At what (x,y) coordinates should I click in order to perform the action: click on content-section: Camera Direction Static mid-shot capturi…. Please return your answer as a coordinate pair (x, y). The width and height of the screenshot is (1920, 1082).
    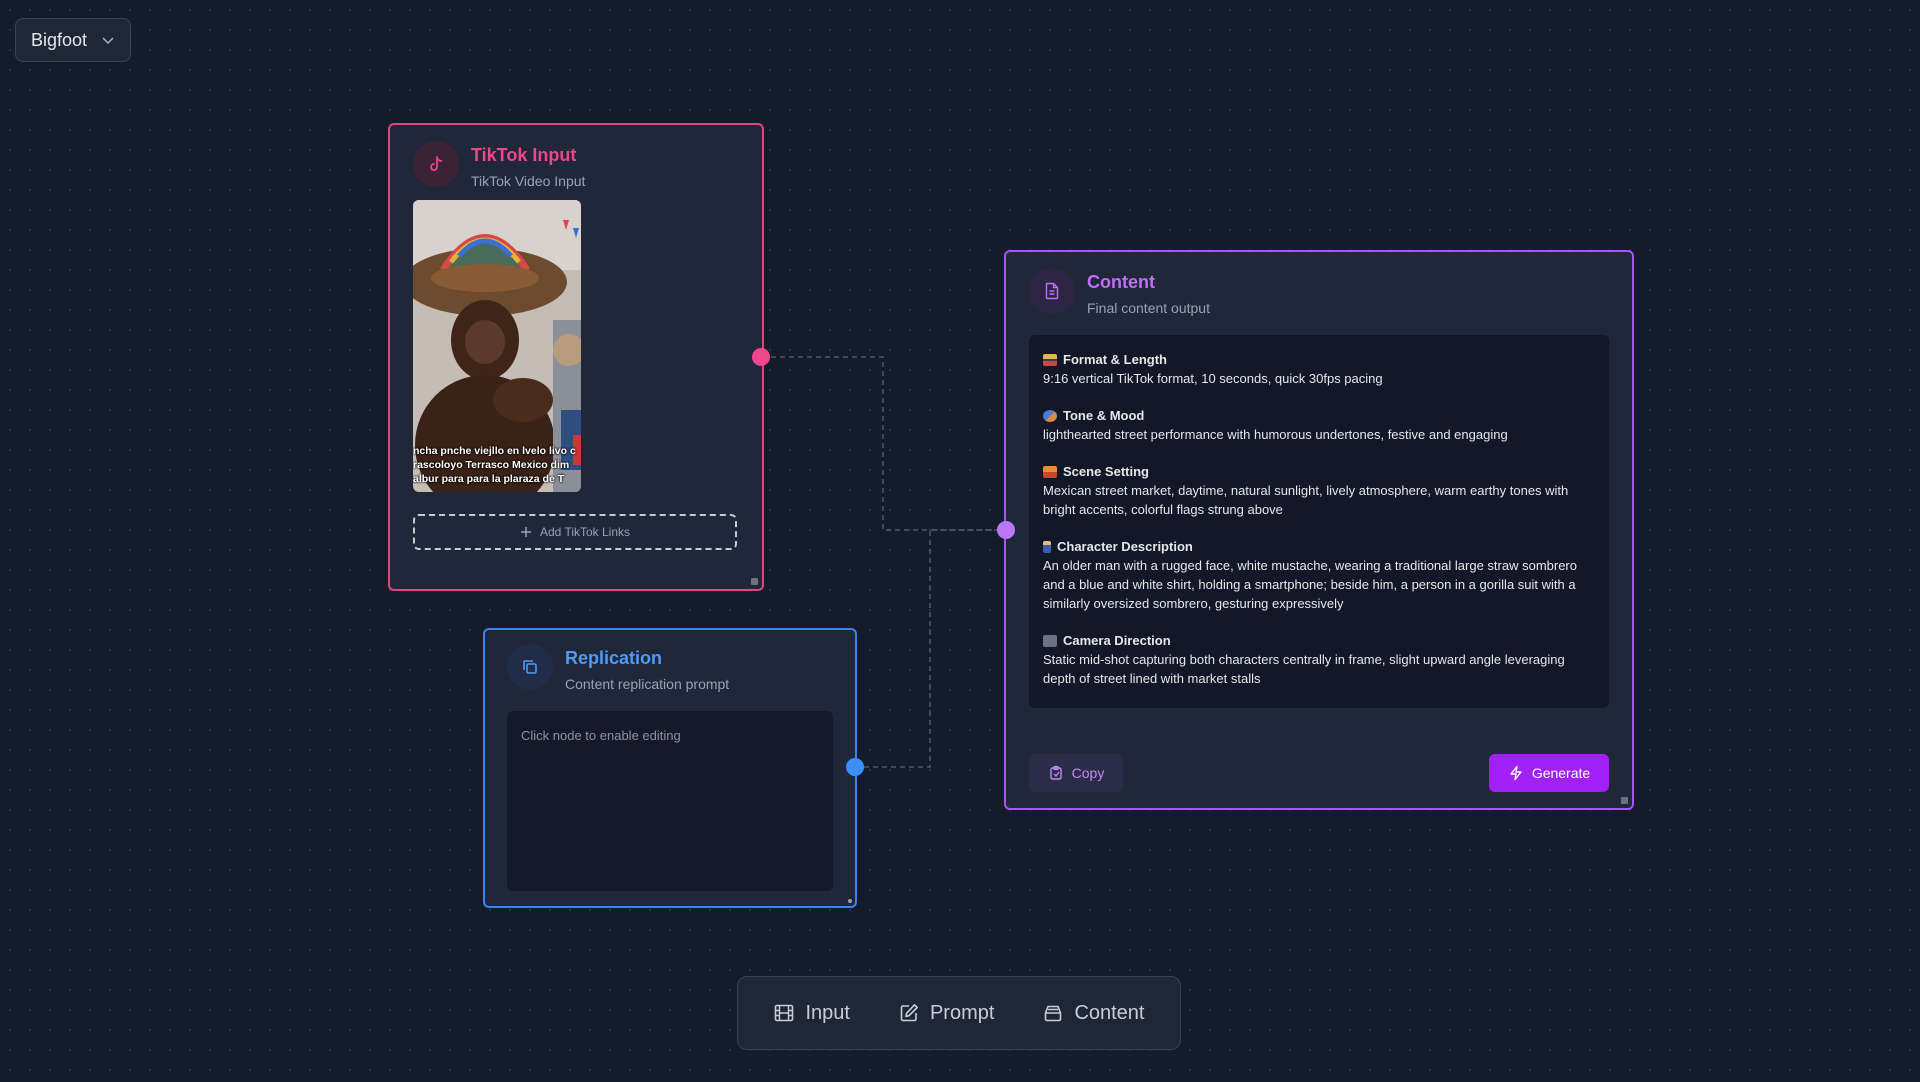
    Looking at the image, I should click on (1319, 659).